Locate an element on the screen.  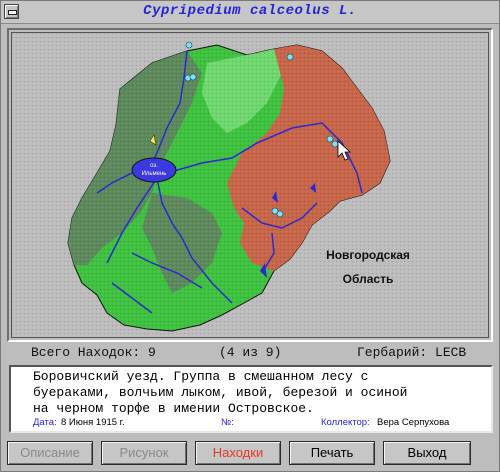
date-value: 8 Июня 1915 г. is located at coordinates (93, 422).